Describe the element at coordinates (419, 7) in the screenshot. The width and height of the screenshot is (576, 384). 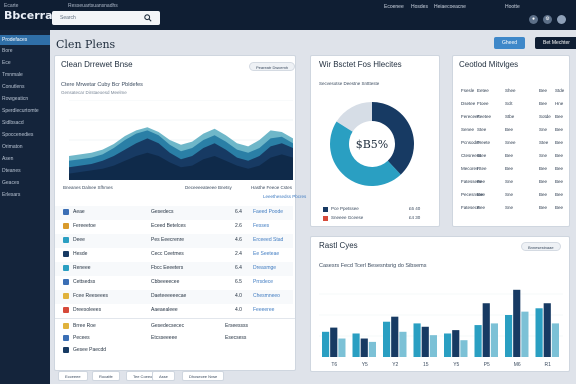
I see `top-nav-2: Hosdes` at that location.